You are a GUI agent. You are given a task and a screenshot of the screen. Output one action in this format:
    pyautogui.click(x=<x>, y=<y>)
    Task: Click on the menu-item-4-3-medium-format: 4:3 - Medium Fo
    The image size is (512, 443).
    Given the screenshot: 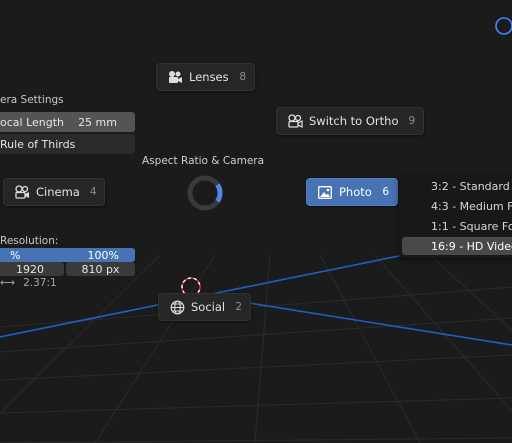 What is the action you would take?
    pyautogui.click(x=457, y=206)
    